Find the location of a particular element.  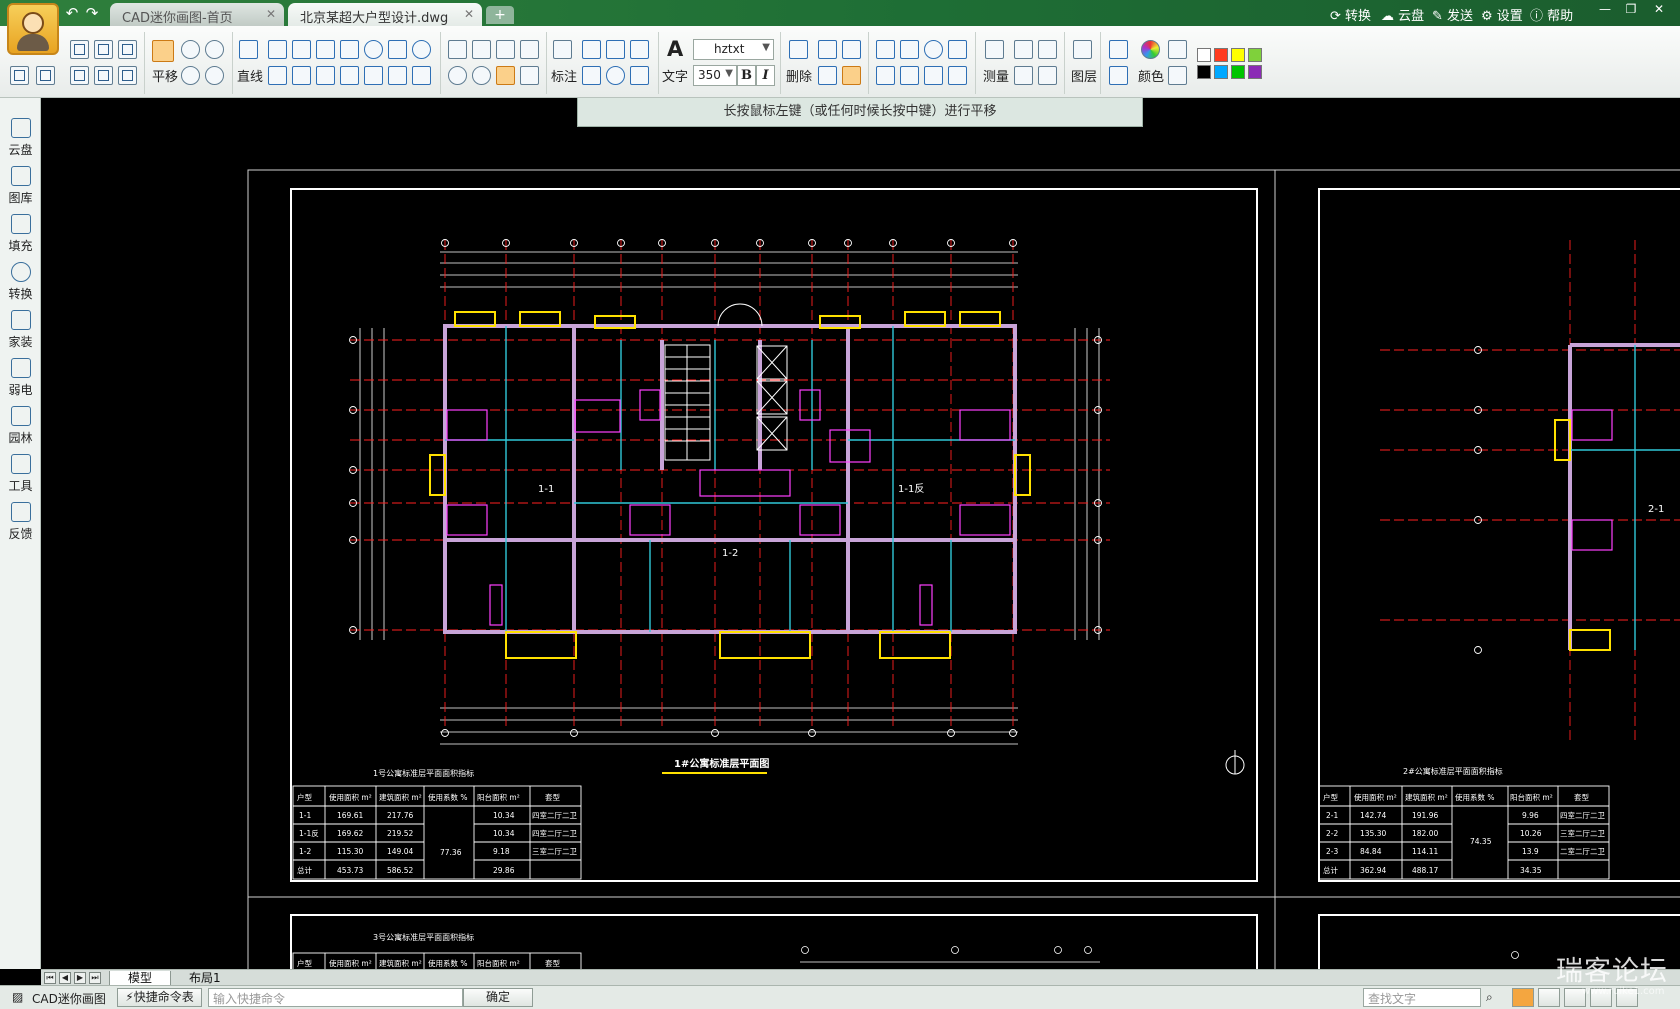

prev-tab-icon: ◀ is located at coordinates (65, 978).